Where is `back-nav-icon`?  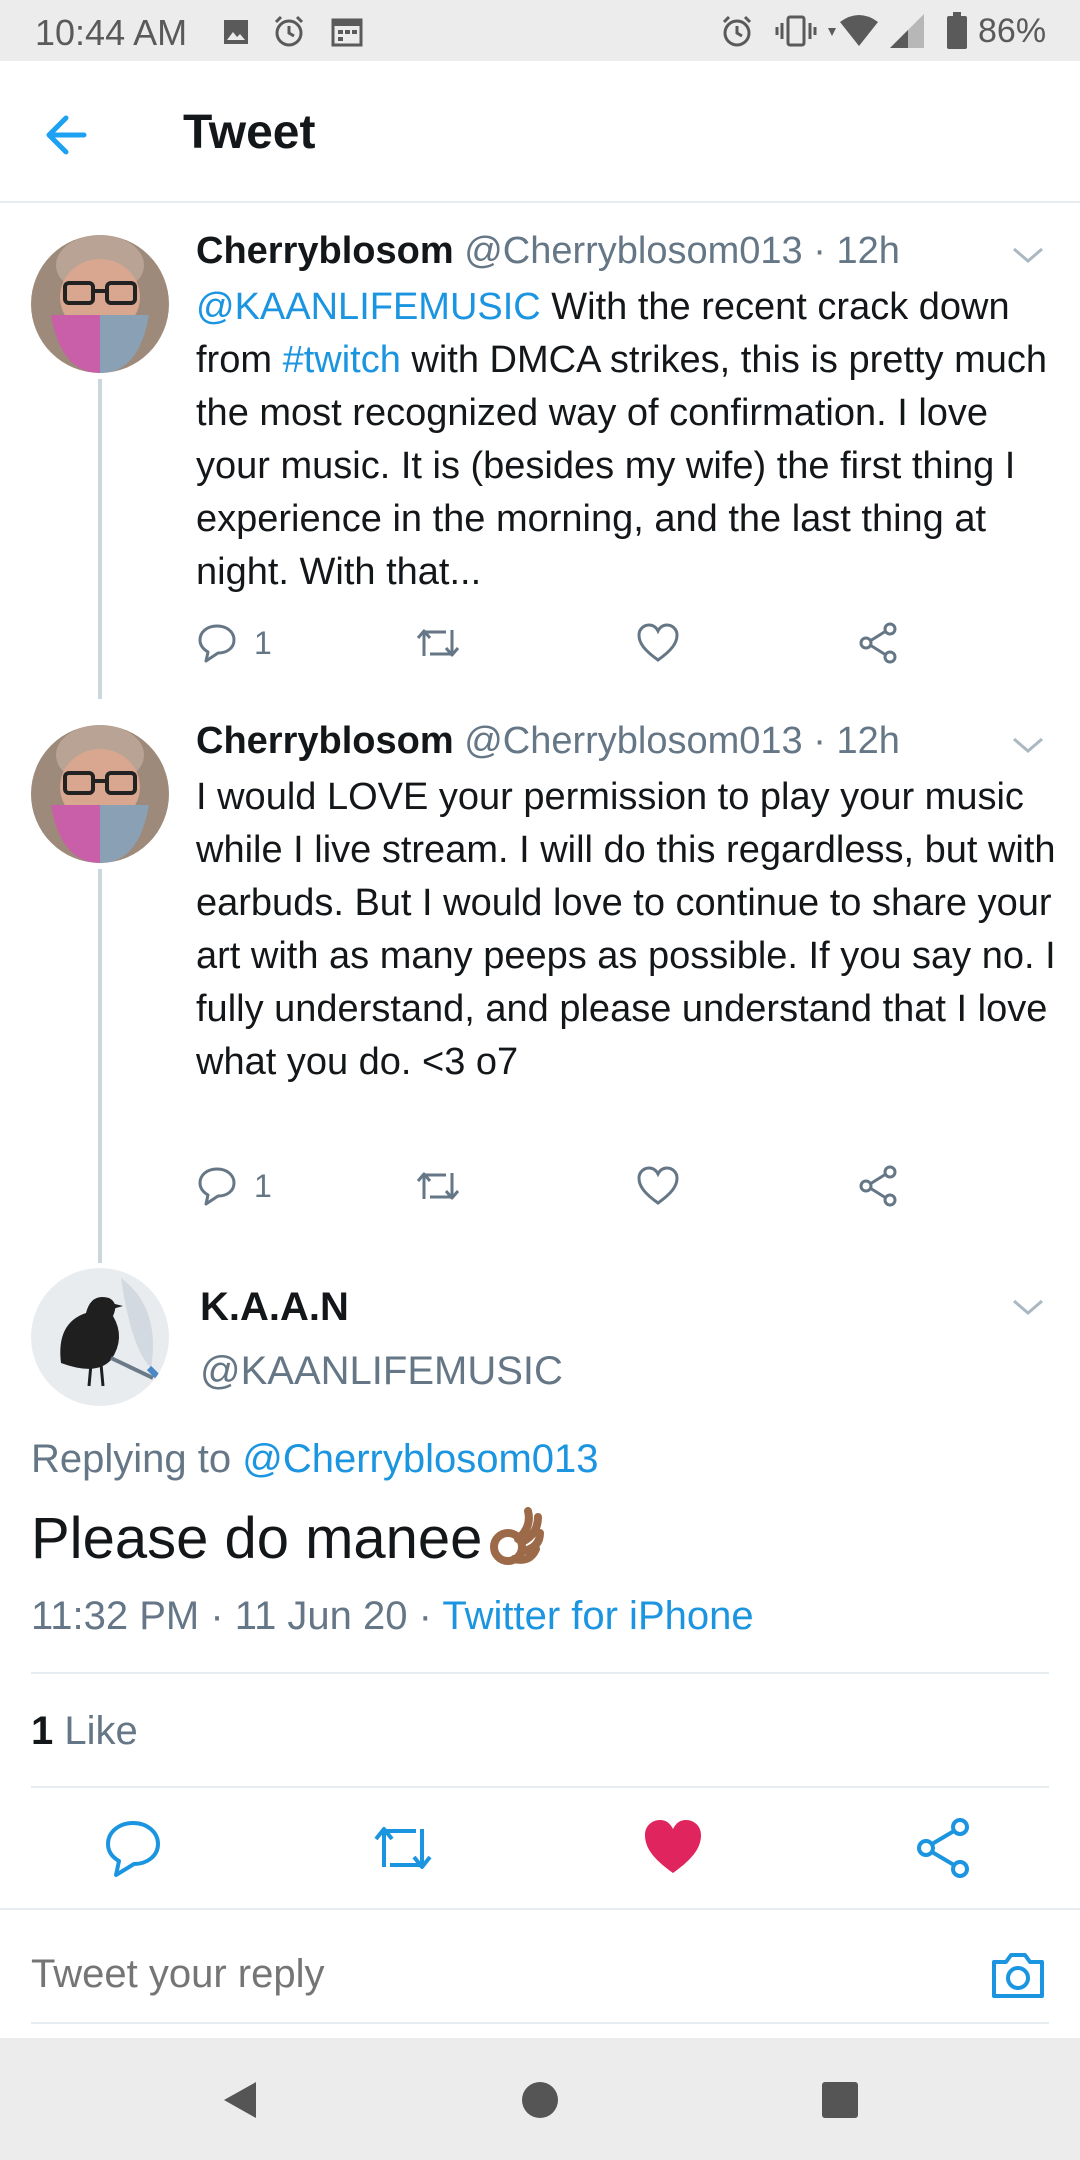 back-nav-icon is located at coordinates (240, 2100).